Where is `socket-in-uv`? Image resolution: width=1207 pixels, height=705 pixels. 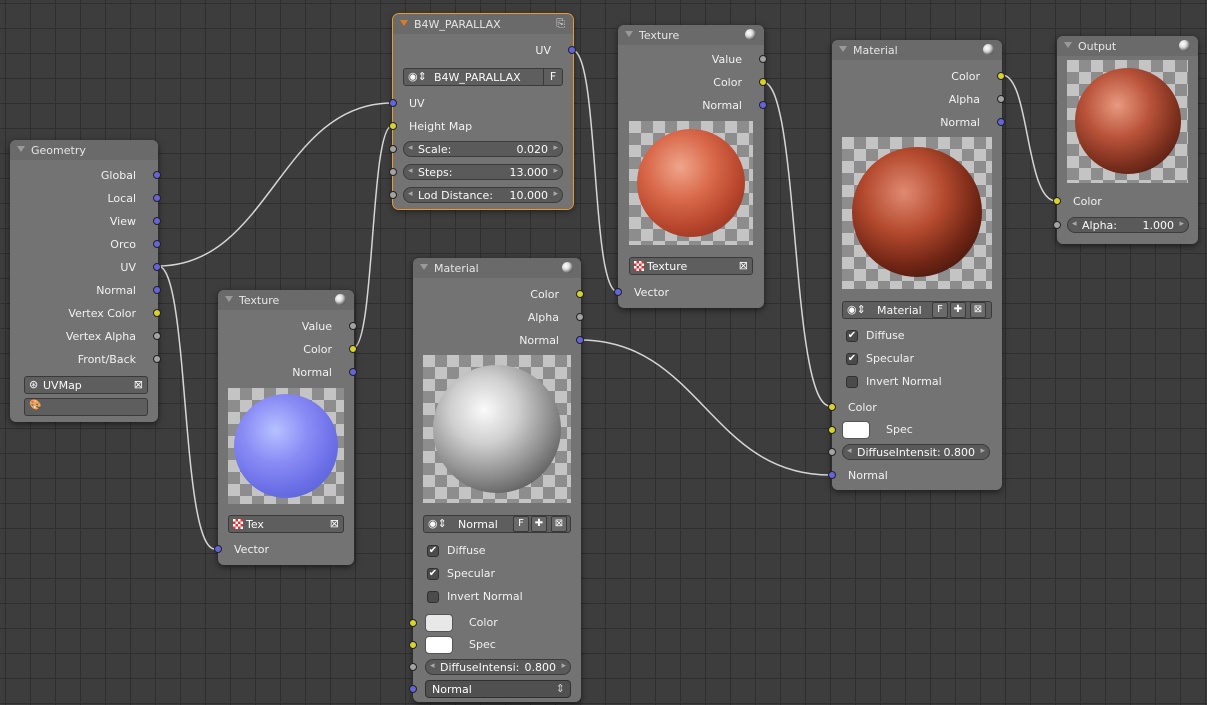 socket-in-uv is located at coordinates (393, 103).